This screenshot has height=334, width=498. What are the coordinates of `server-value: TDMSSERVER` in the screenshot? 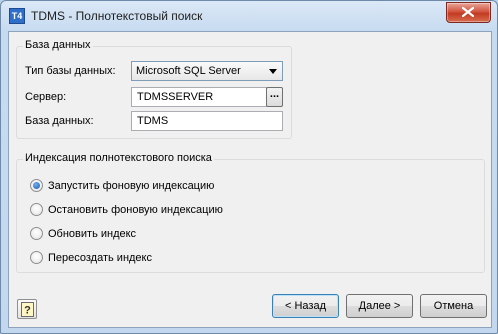 It's located at (175, 97).